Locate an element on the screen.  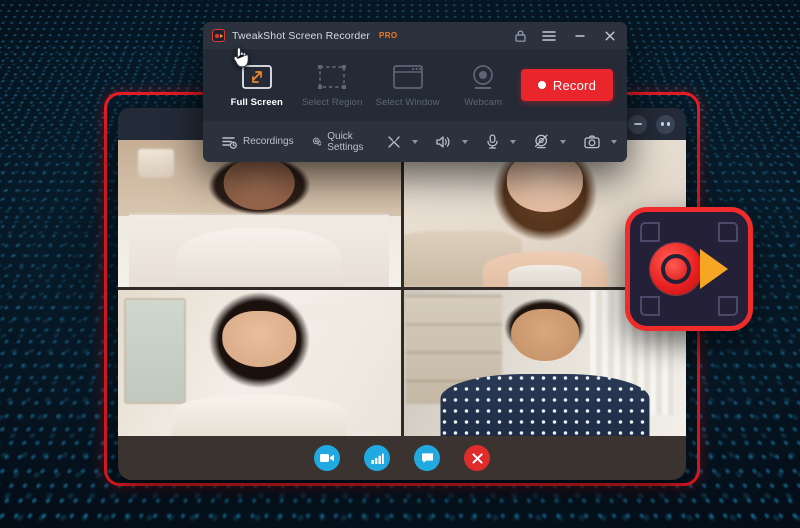
chat-bubble-icon is located at coordinates (427, 458).